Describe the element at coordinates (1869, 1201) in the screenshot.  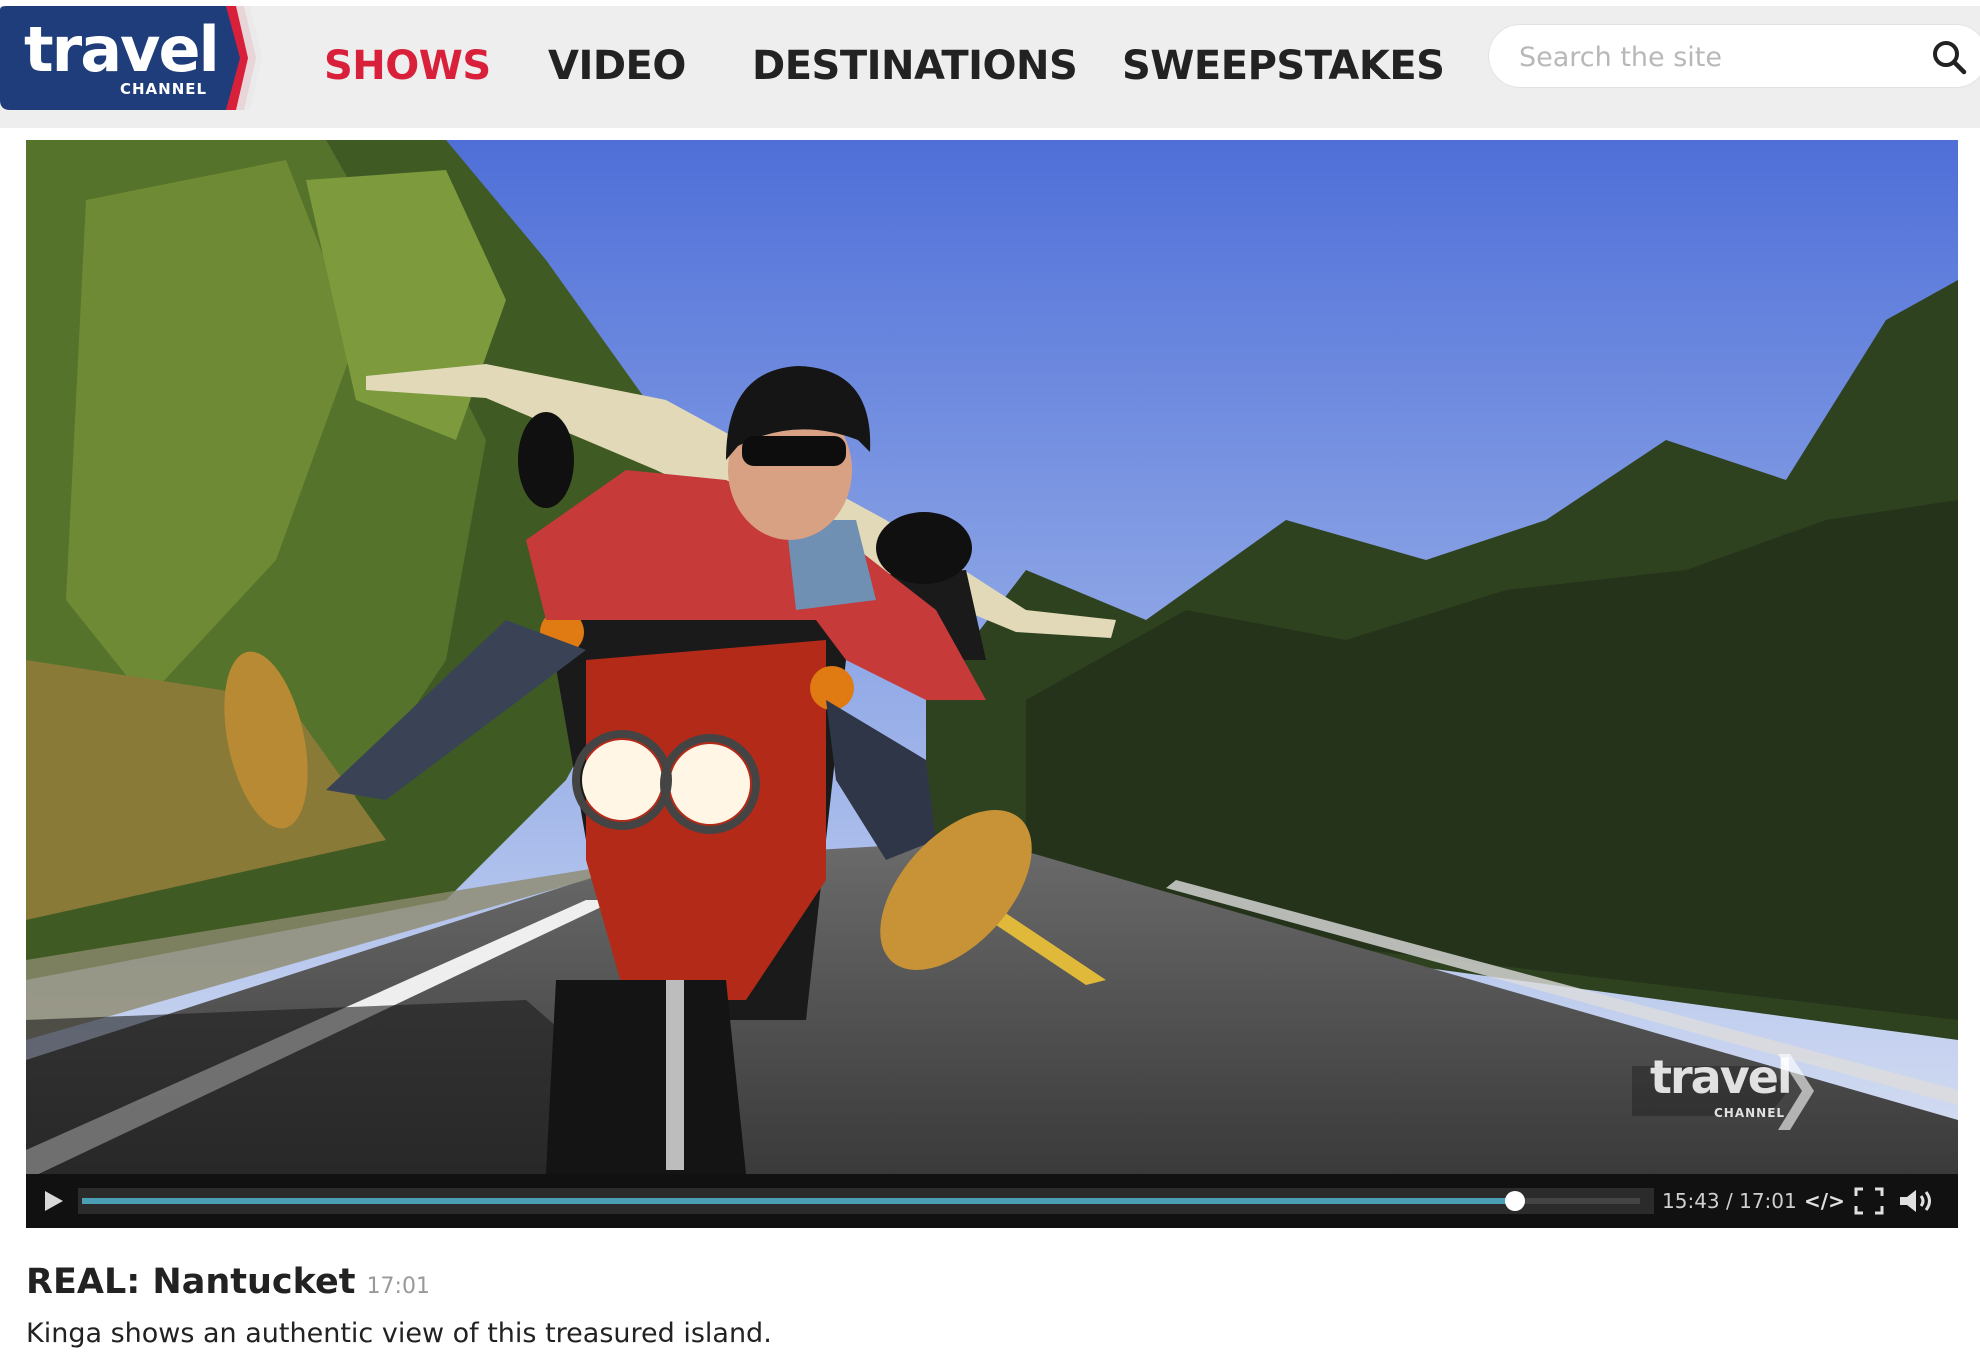
I see `fullscreen-icon` at that location.